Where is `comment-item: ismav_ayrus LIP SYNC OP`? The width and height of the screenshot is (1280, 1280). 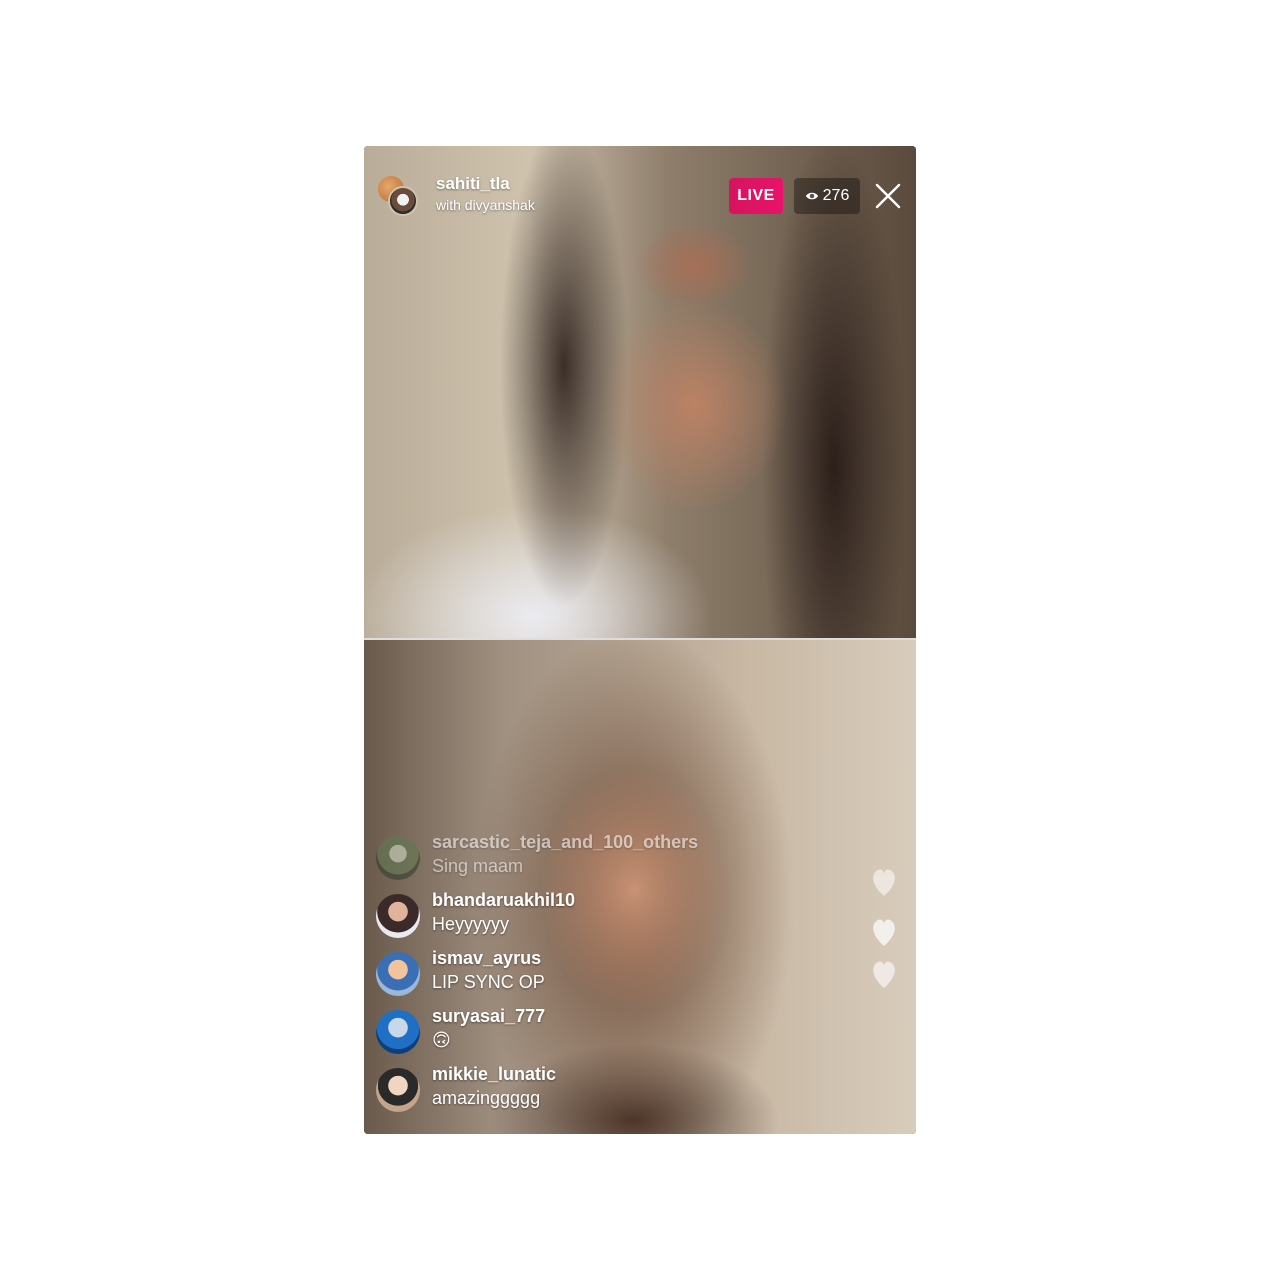
comment-item: ismav_ayrus LIP SYNC OP is located at coordinates (576, 974).